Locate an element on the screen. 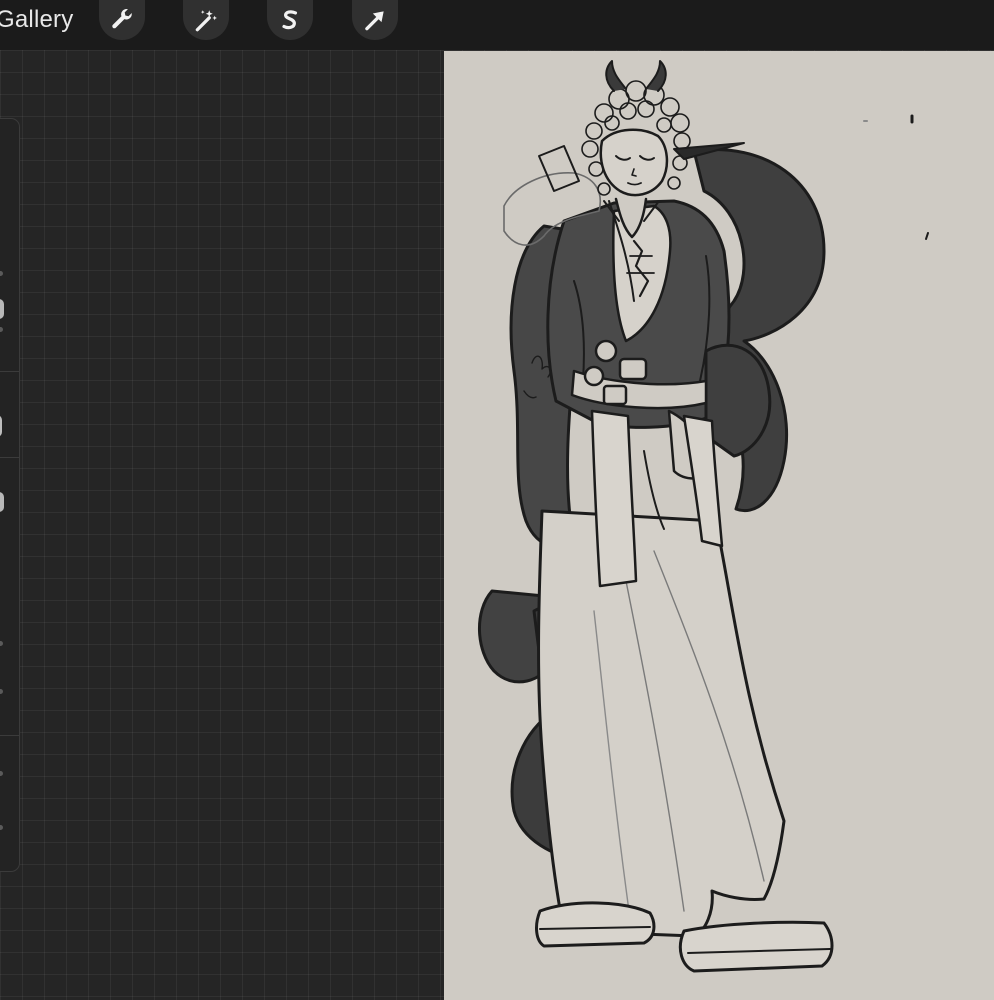 This screenshot has width=994, height=1000. redo-button is located at coordinates (1, 827).